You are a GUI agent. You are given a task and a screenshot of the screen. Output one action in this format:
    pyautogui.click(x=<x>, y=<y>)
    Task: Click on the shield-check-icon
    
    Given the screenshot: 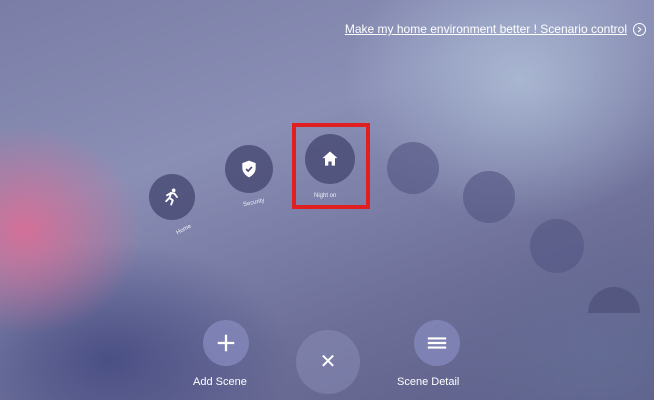 What is the action you would take?
    pyautogui.click(x=249, y=169)
    